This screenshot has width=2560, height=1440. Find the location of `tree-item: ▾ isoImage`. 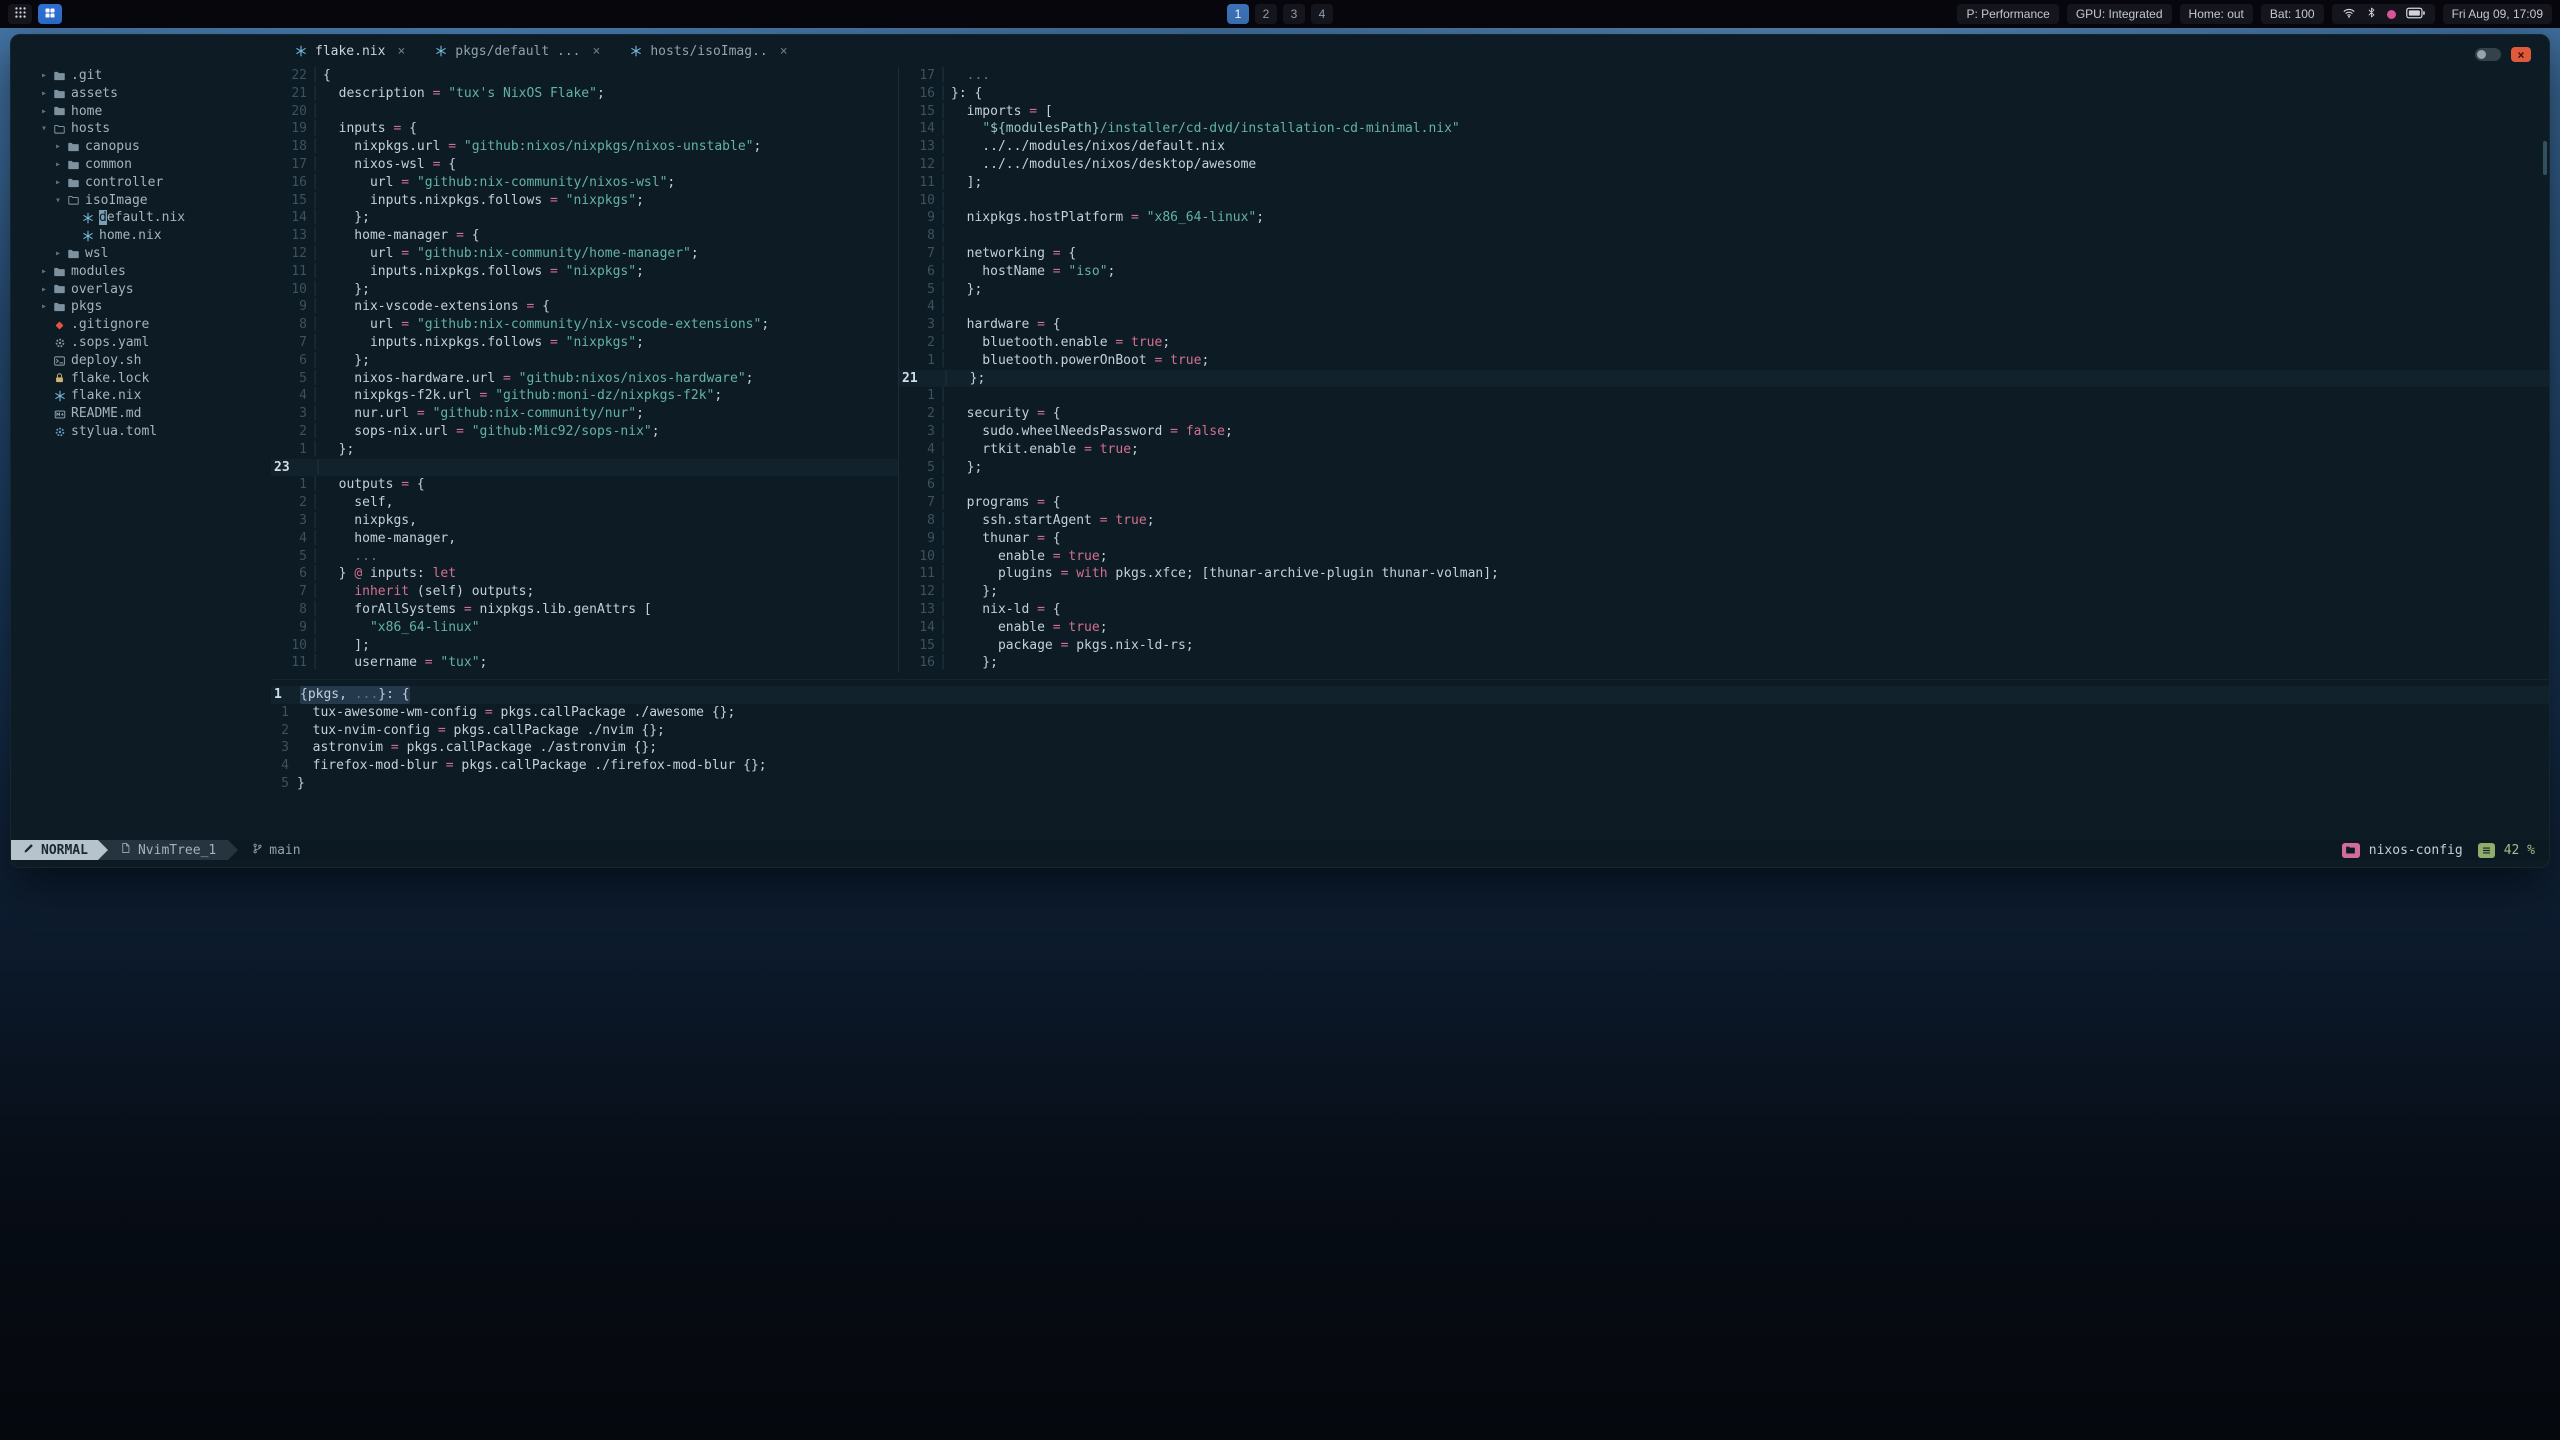

tree-item: ▾ isoImage is located at coordinates (141, 201).